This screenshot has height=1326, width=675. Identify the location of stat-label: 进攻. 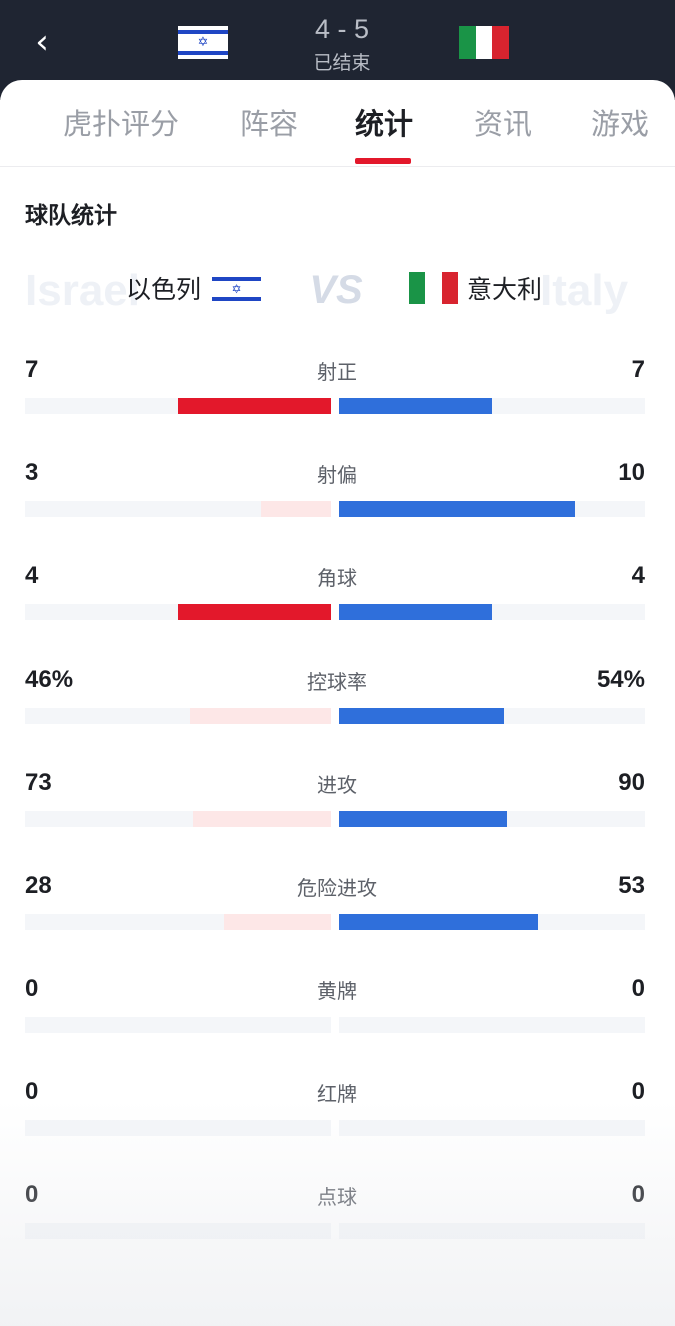
(337, 785).